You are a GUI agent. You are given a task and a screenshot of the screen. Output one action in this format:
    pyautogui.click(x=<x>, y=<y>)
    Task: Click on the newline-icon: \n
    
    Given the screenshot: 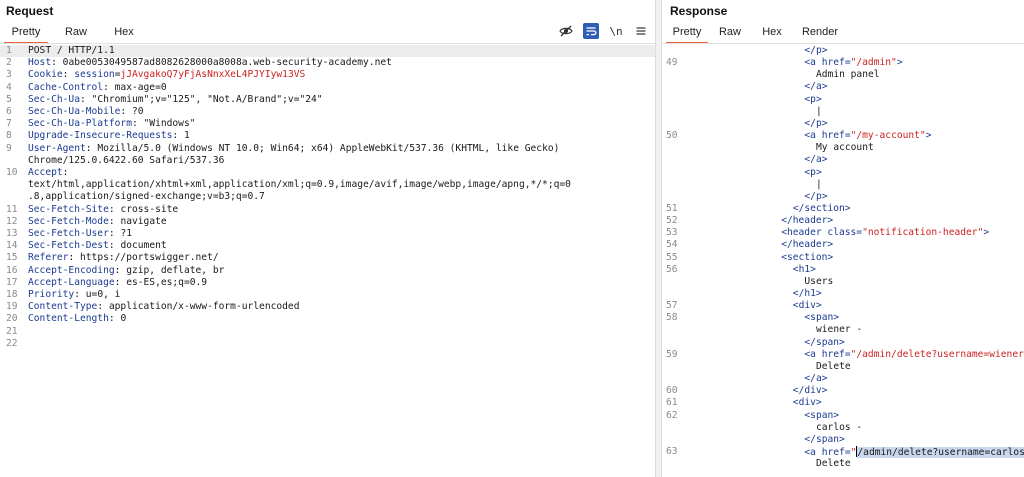 What is the action you would take?
    pyautogui.click(x=616, y=31)
    